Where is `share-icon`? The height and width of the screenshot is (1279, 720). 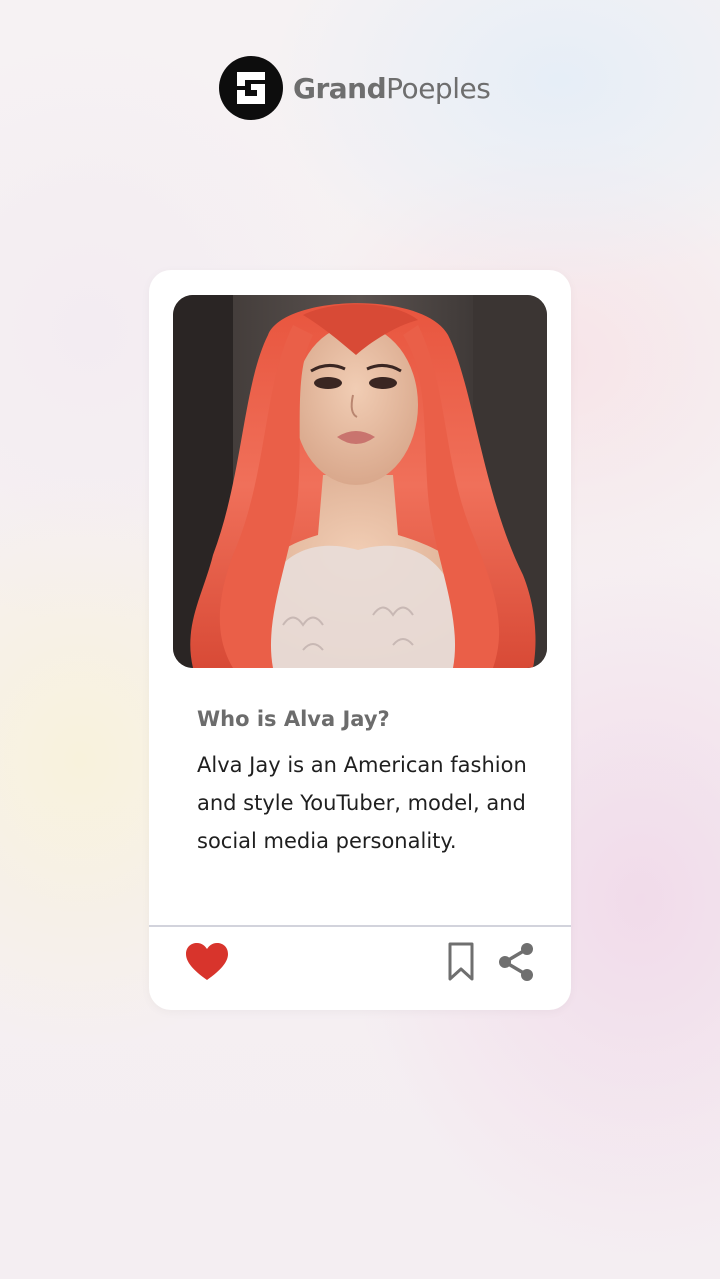 share-icon is located at coordinates (516, 962).